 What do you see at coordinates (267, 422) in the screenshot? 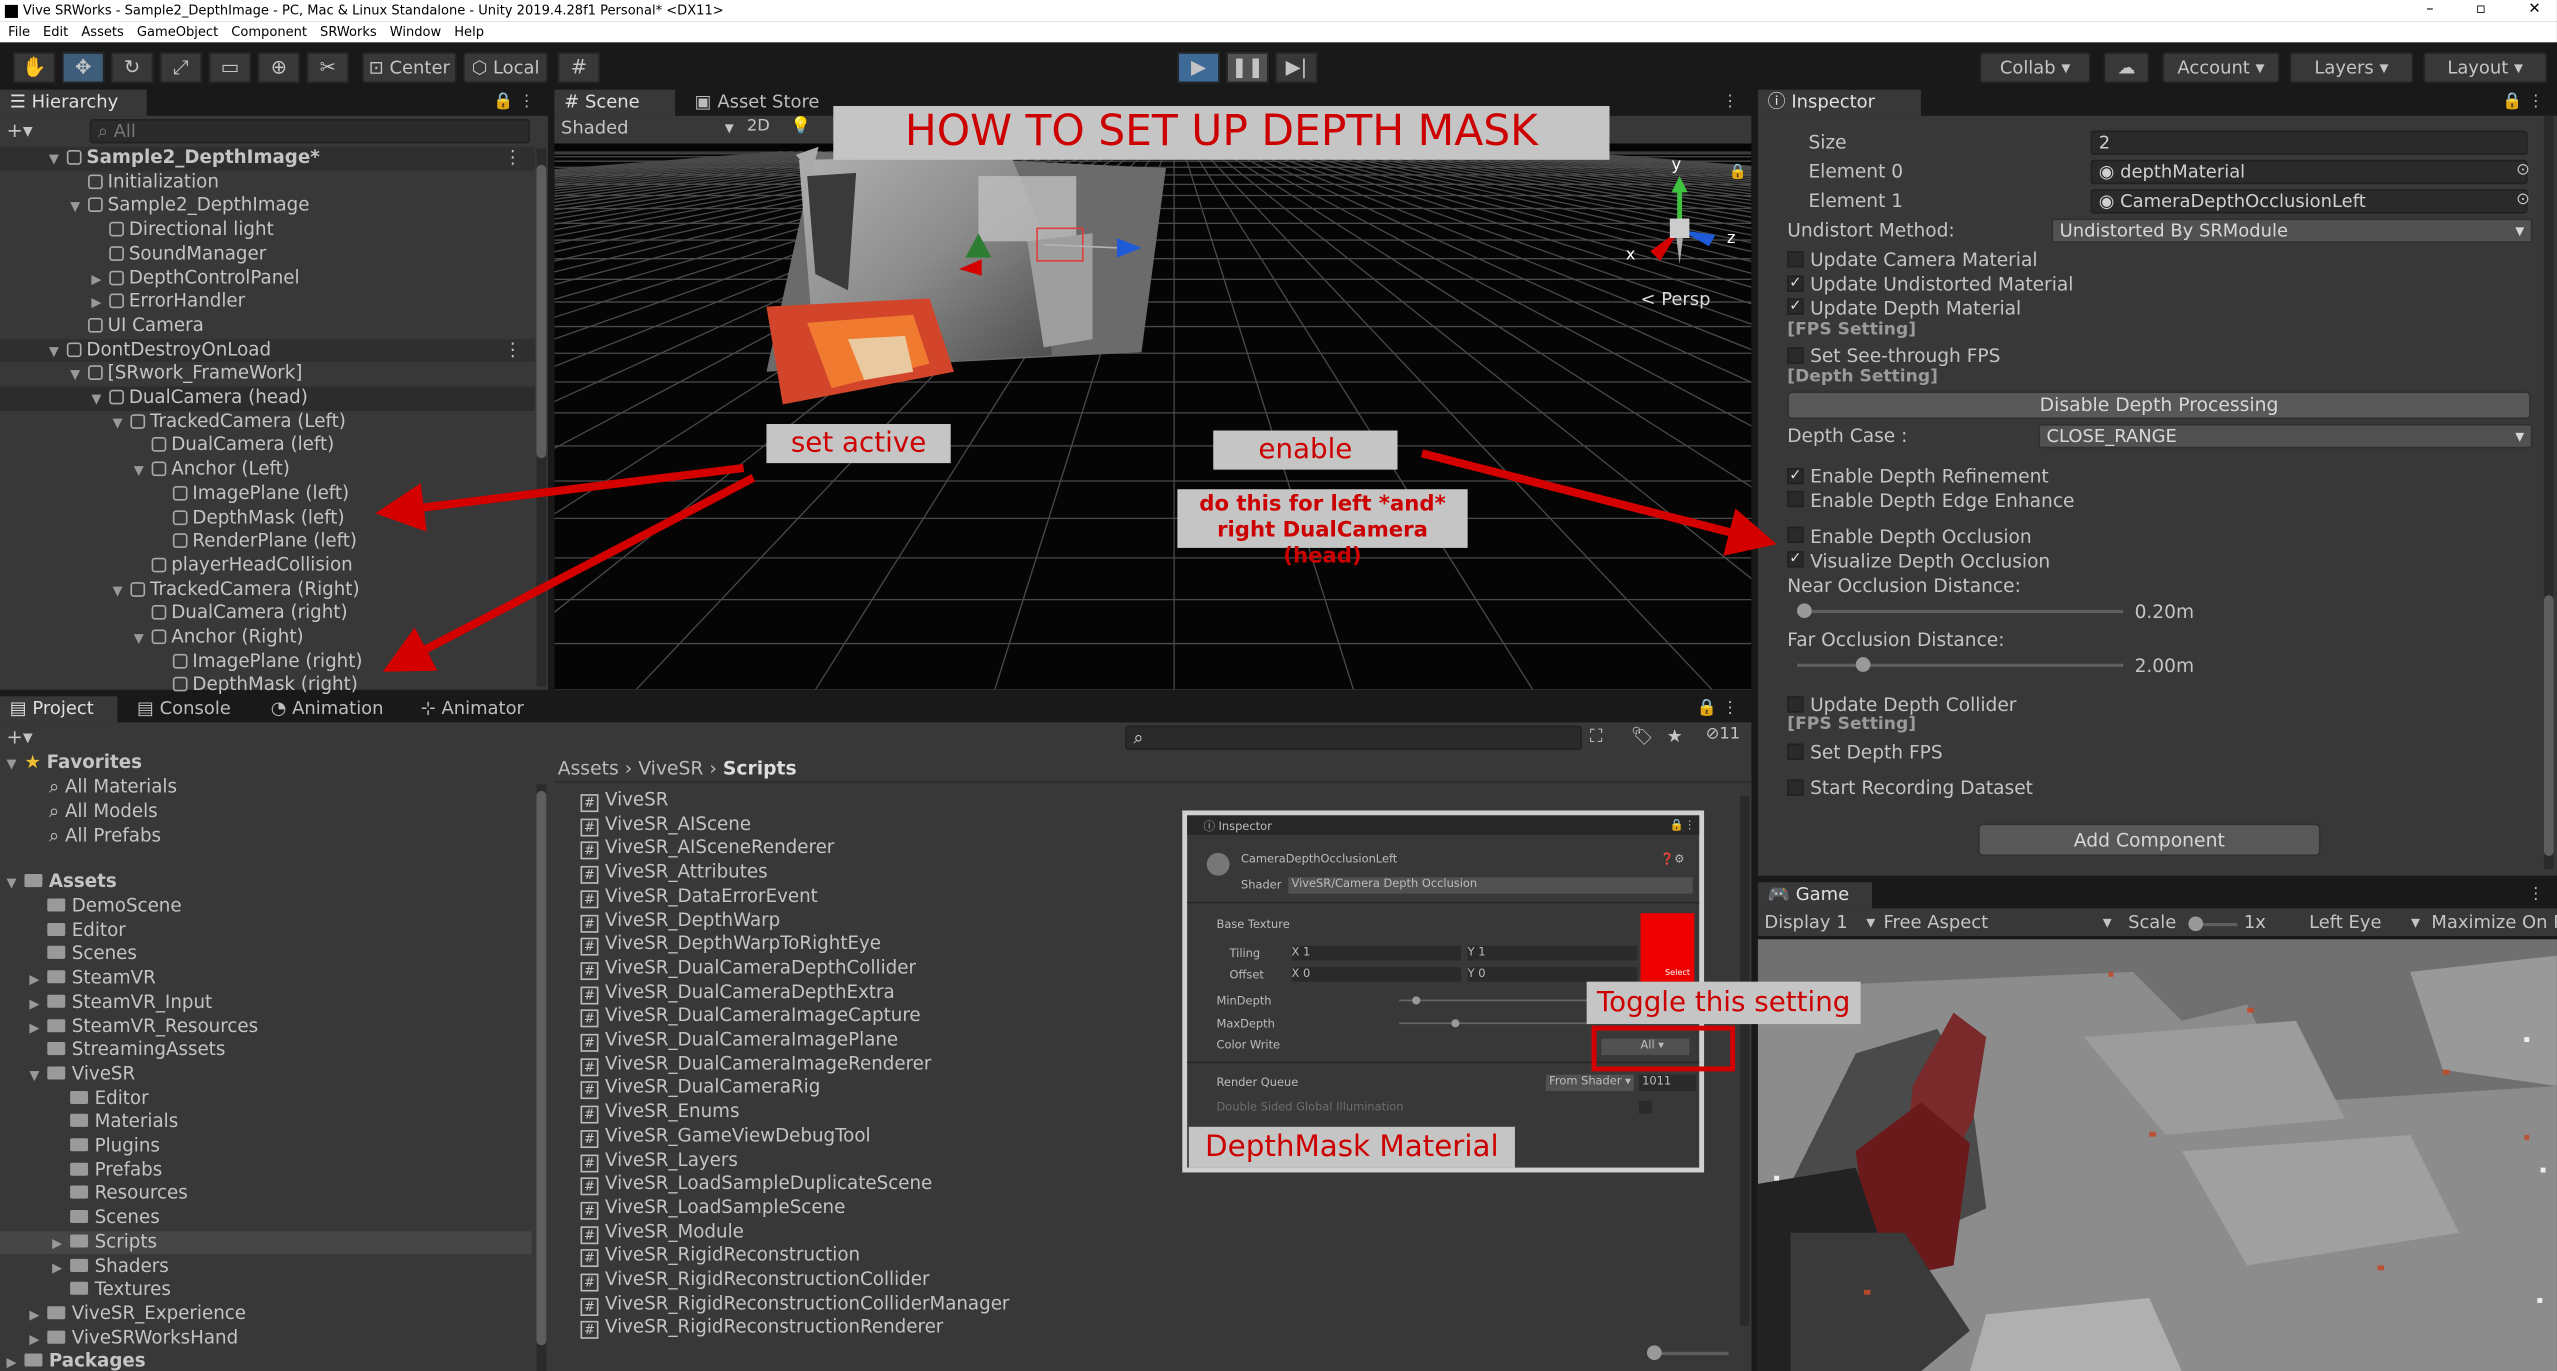
I see `hierarchy-item: ▼ TrackedCamera (Left)` at bounding box center [267, 422].